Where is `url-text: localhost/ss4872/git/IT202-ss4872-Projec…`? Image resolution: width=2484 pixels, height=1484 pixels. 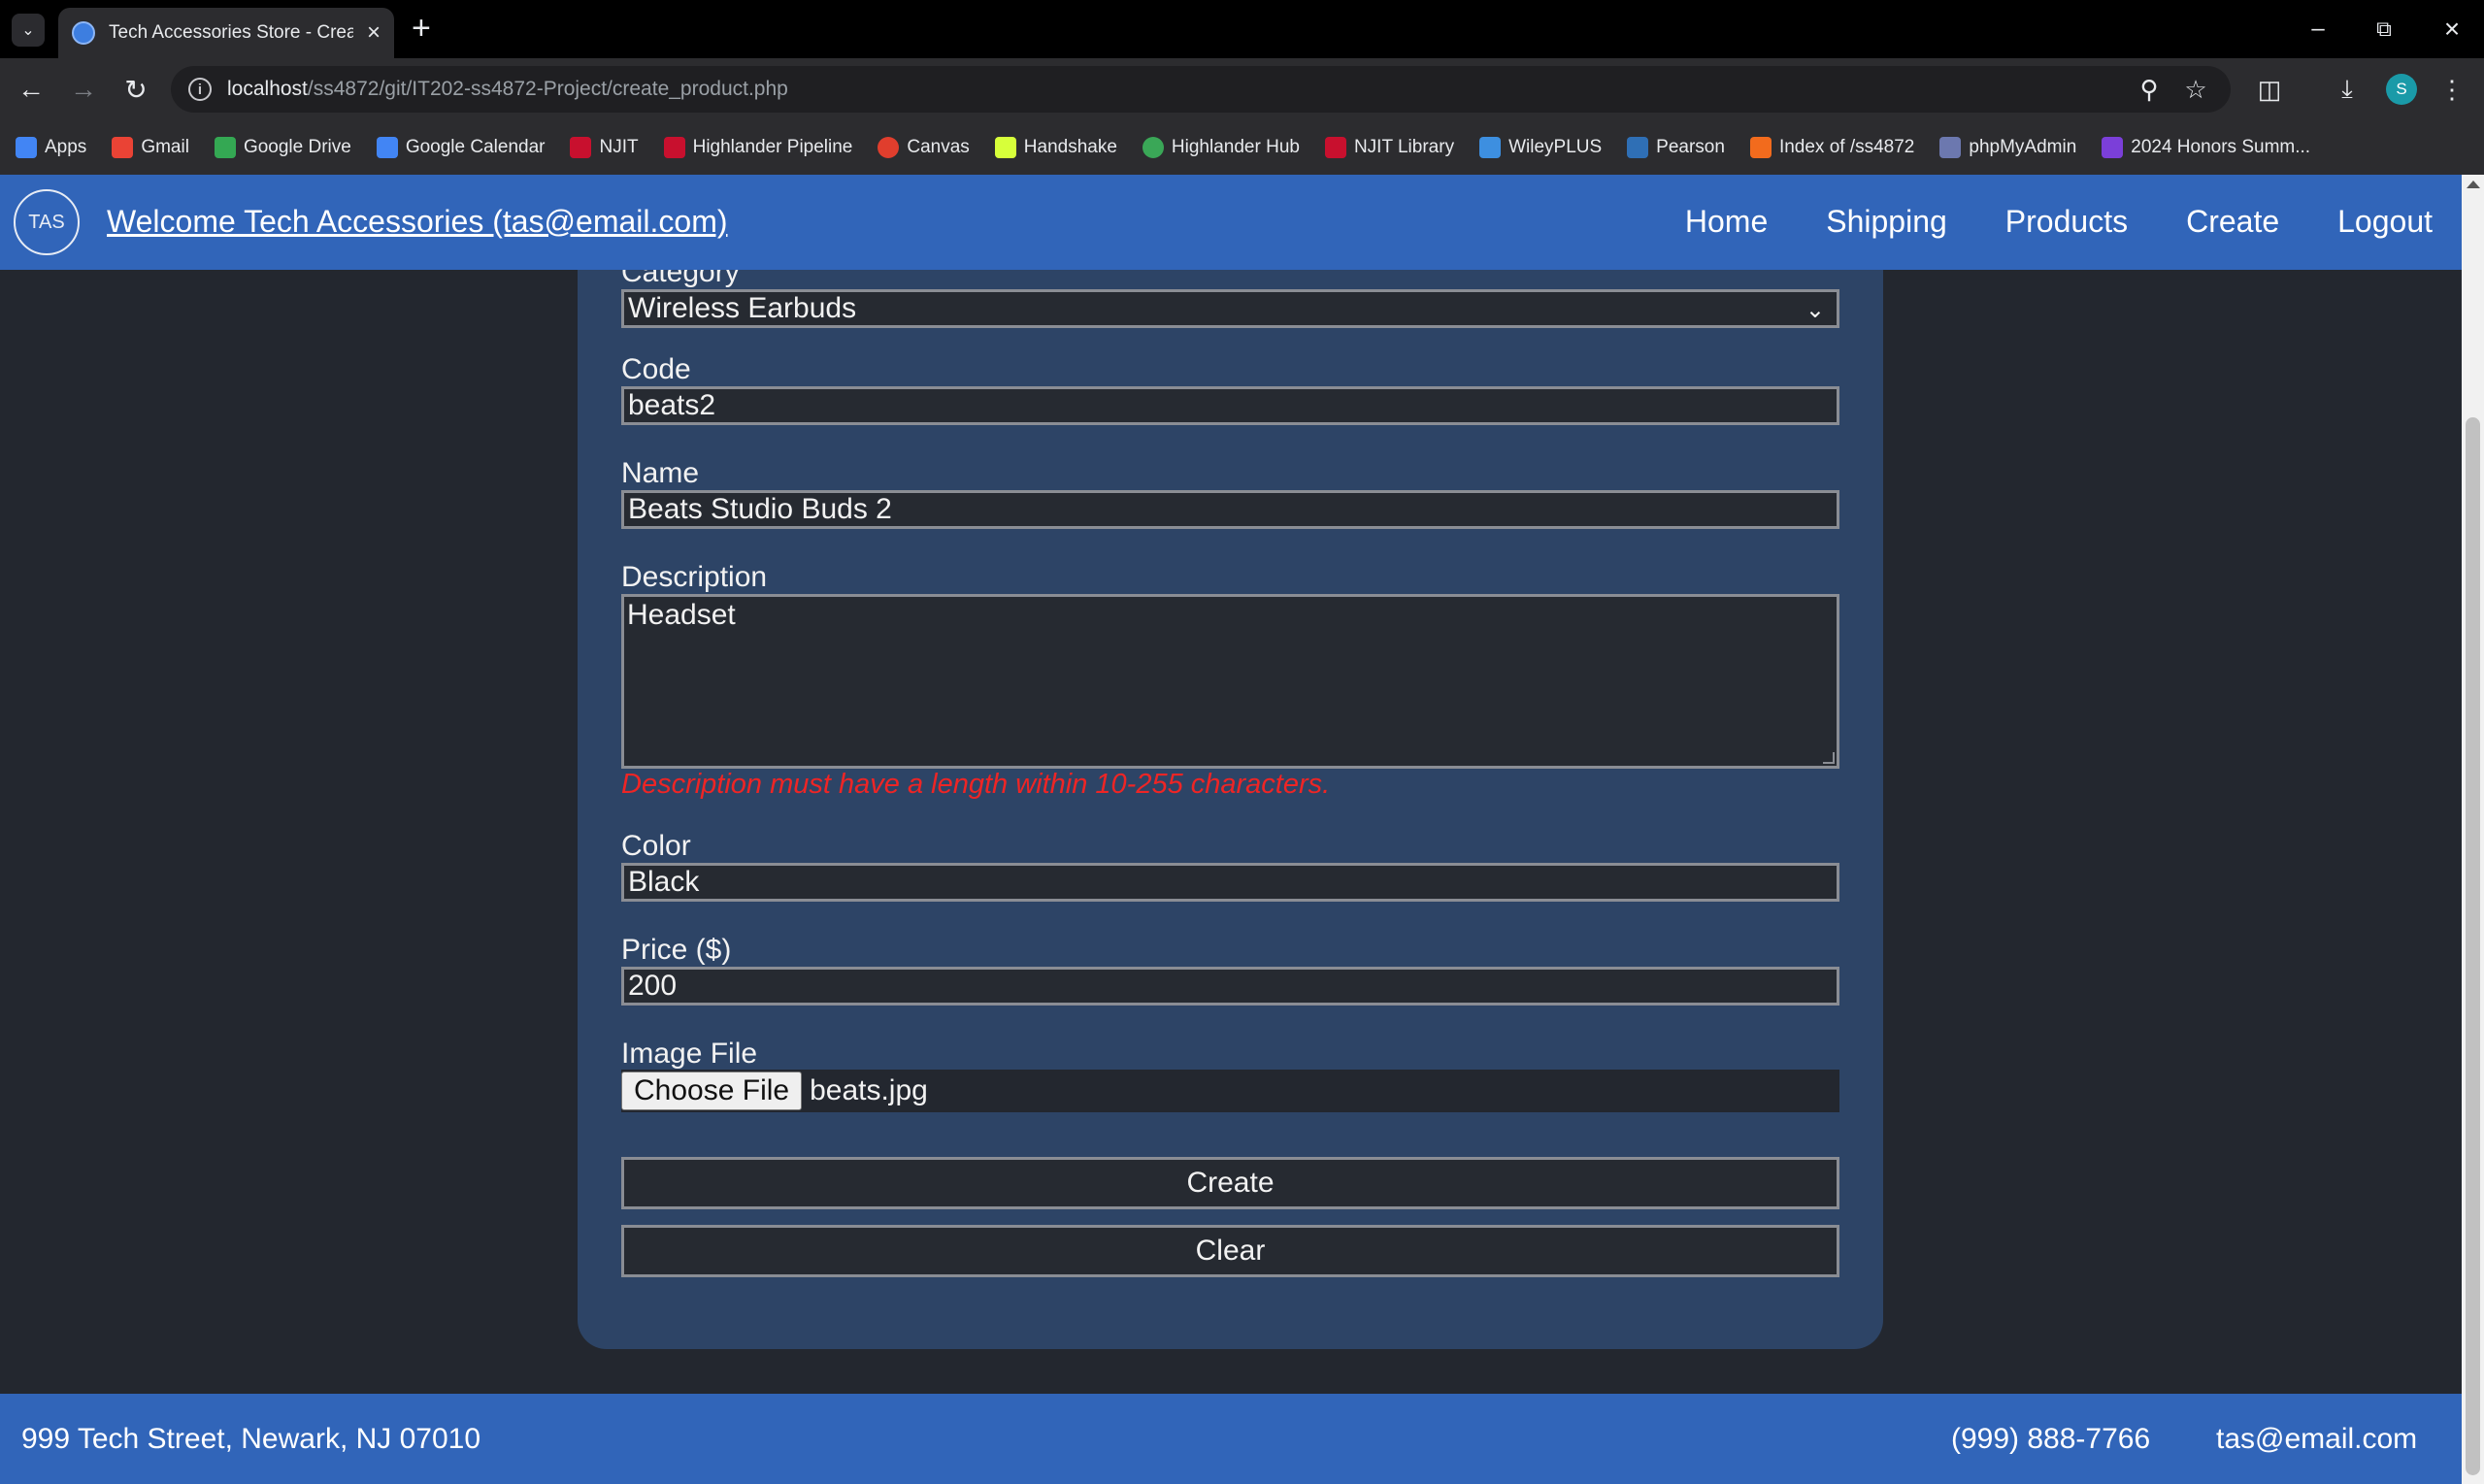 url-text: localhost/ss4872/git/IT202-ss4872-Projec… is located at coordinates (507, 89).